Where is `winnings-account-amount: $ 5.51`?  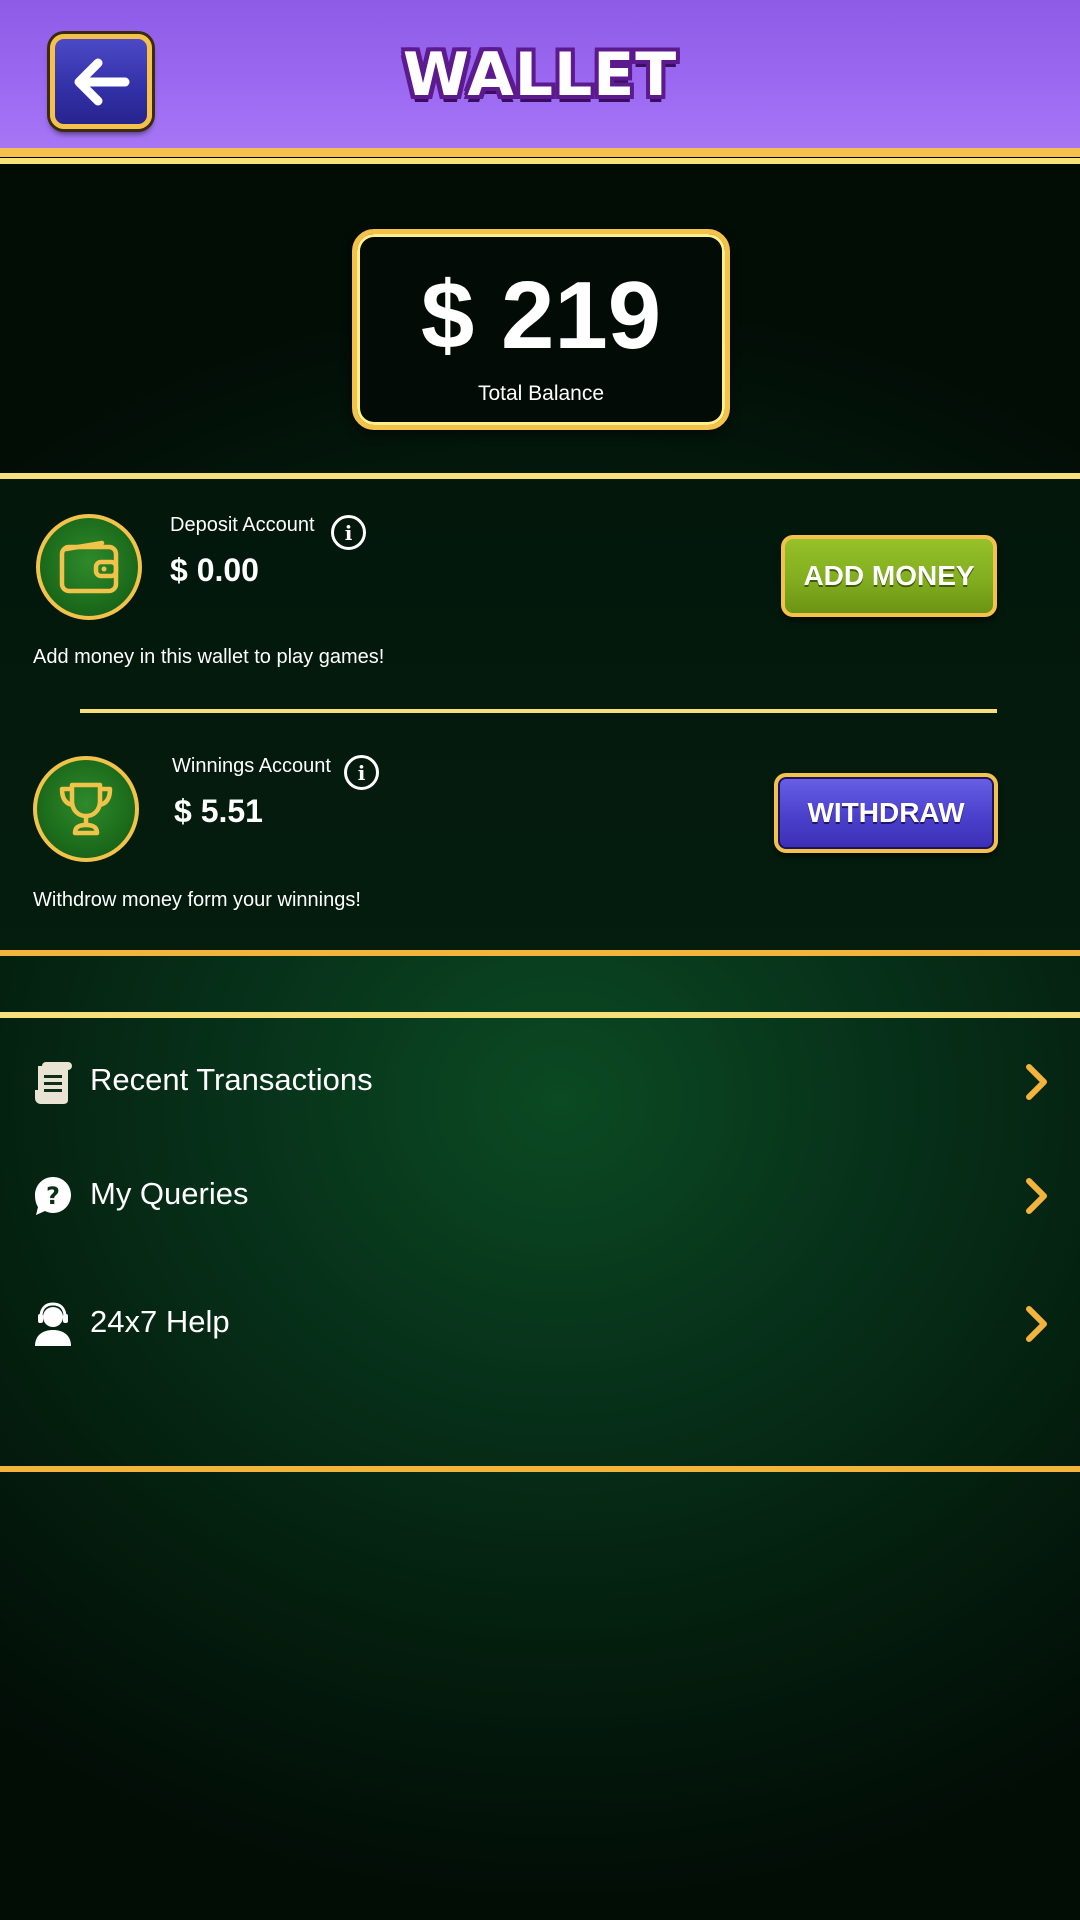 winnings-account-amount: $ 5.51 is located at coordinates (218, 811).